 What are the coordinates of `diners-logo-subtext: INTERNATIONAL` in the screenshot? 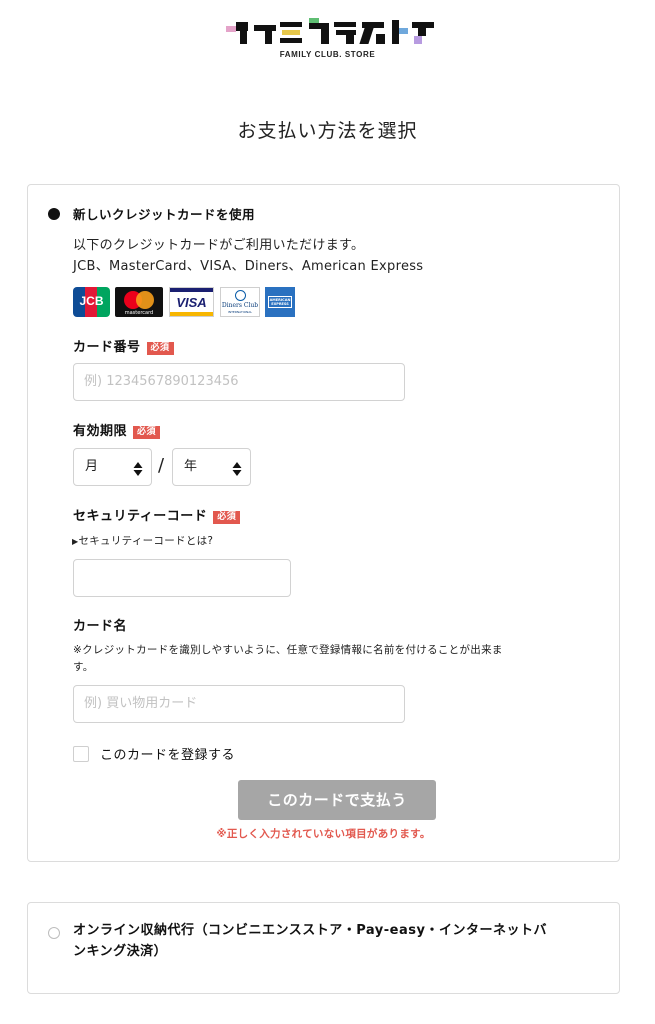 It's located at (240, 312).